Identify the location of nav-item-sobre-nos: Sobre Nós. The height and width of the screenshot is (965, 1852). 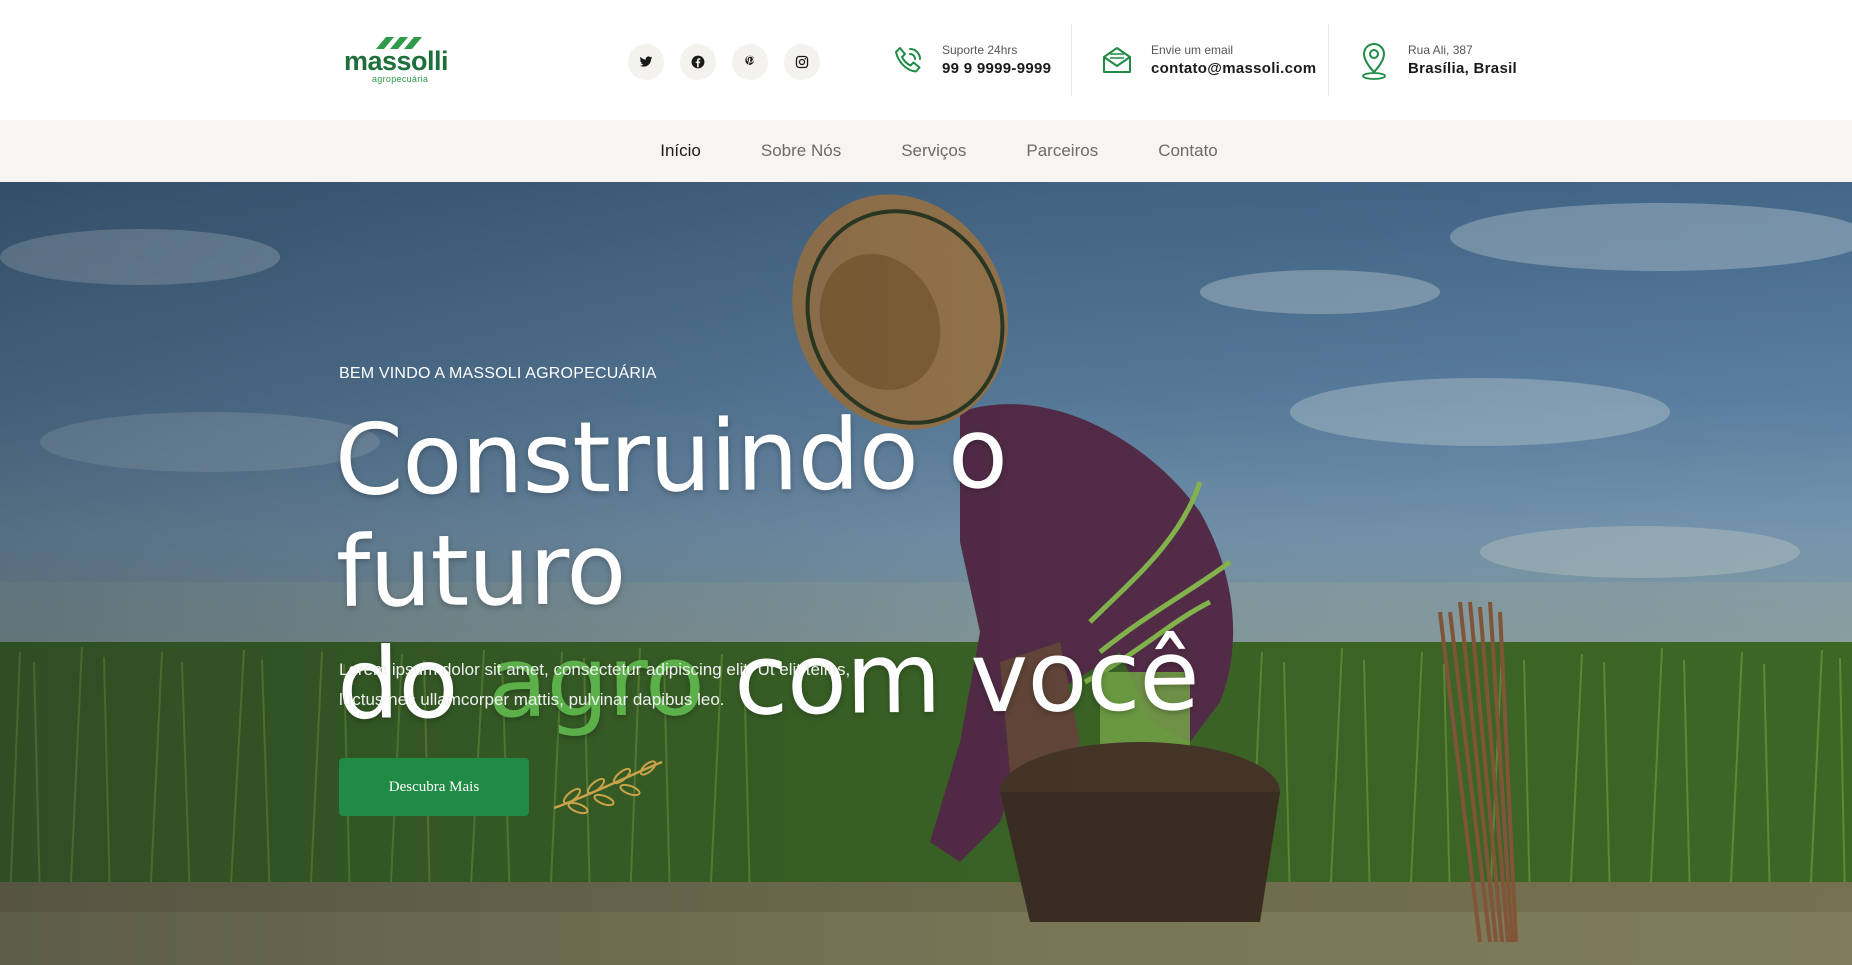
(801, 151).